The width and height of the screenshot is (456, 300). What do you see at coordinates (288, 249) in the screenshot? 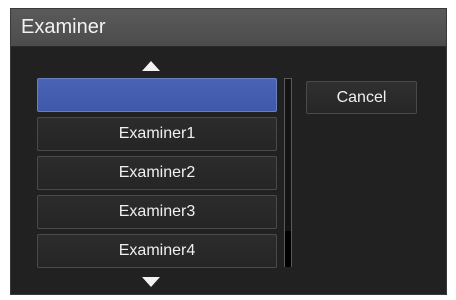
I see `scrollbar-thumb` at bounding box center [288, 249].